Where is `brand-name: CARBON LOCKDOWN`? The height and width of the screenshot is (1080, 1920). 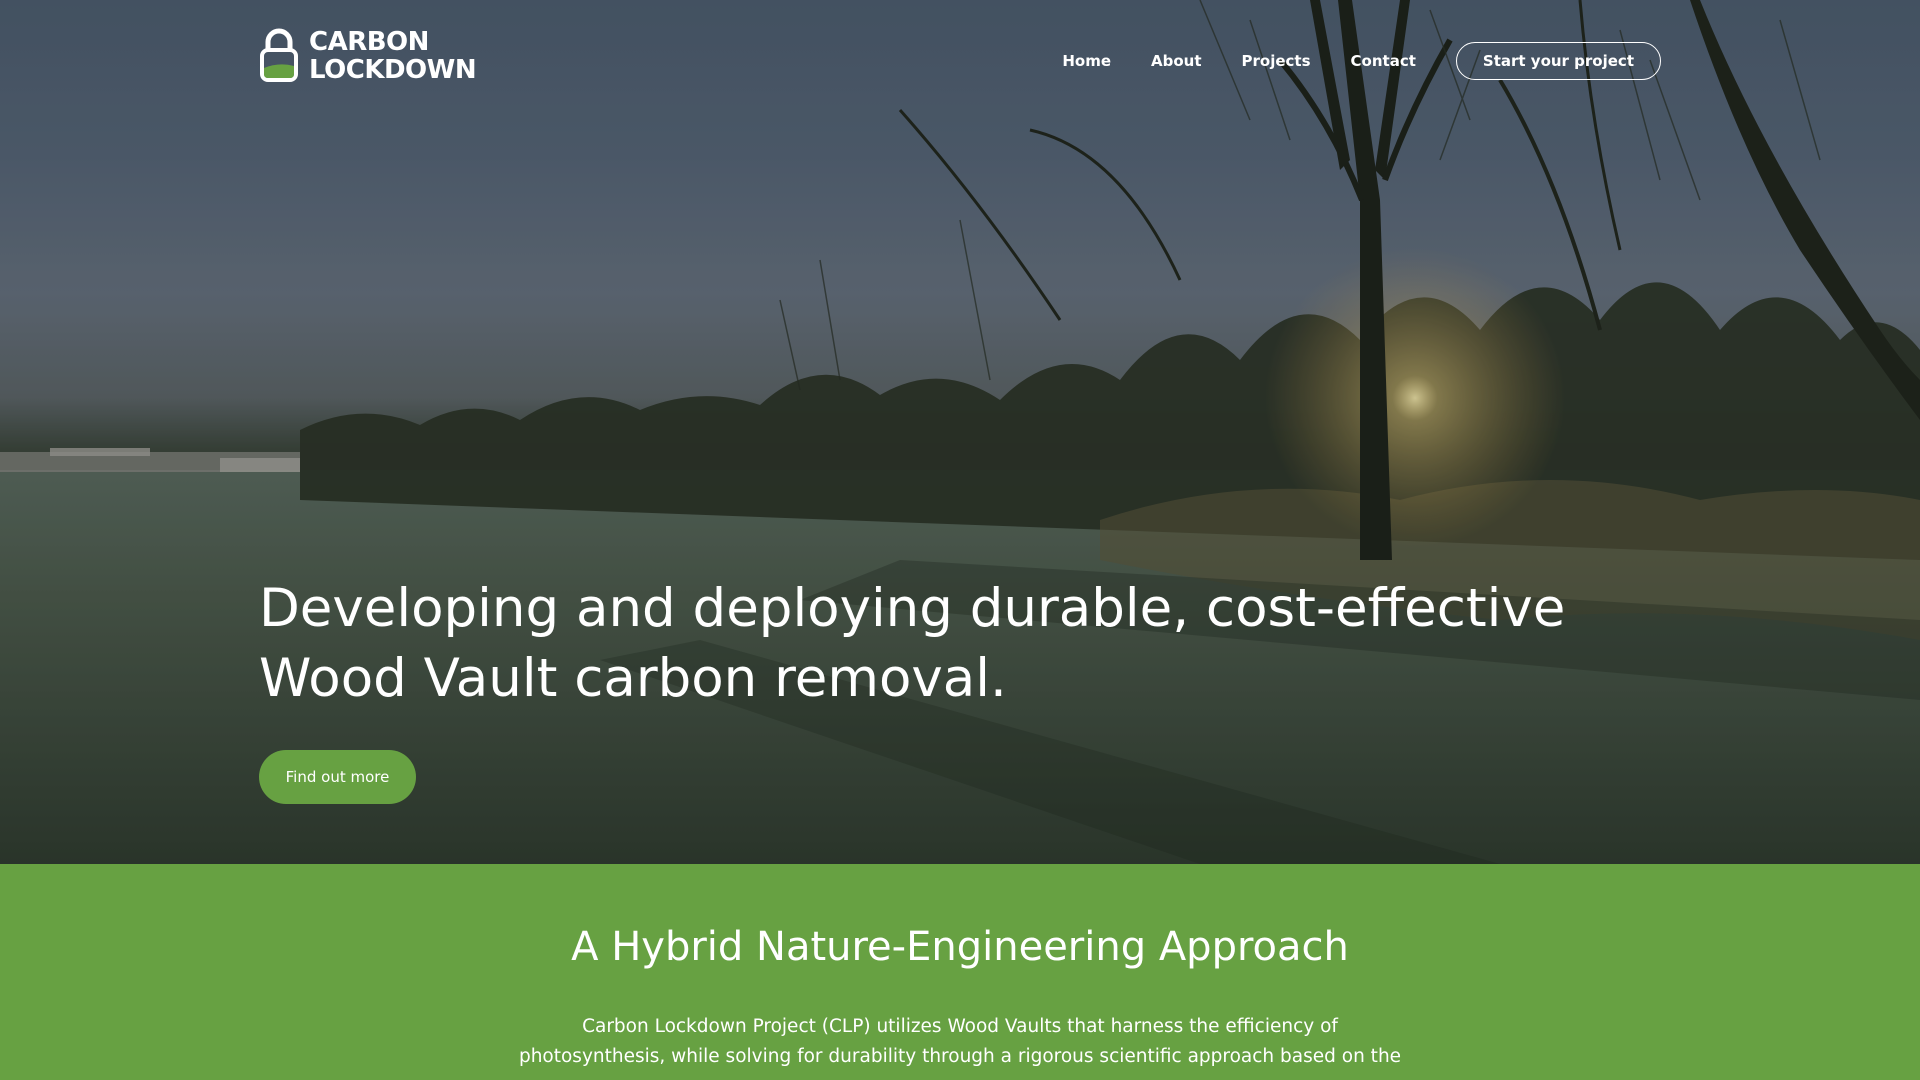 brand-name: CARBON LOCKDOWN is located at coordinates (393, 56).